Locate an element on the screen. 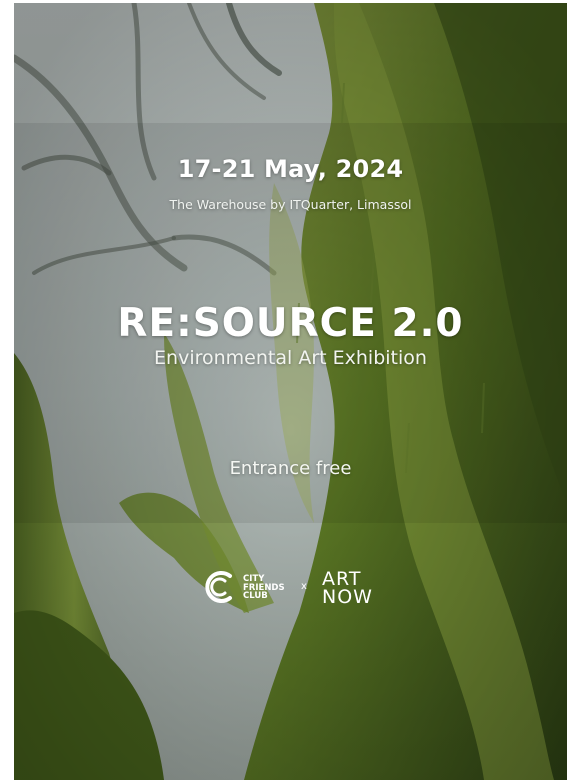 This screenshot has height=780, width=570. logo-separator: x is located at coordinates (304, 586).